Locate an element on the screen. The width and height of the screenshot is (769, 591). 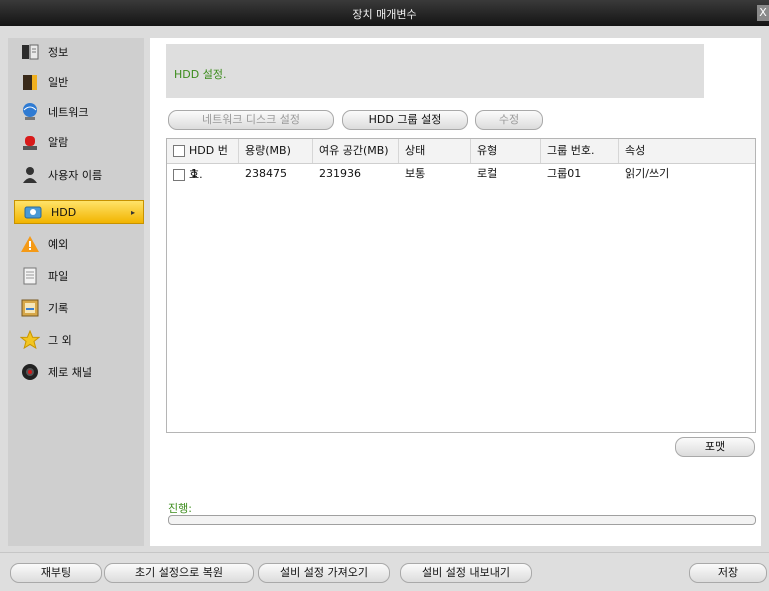
sidebar-item-label: HDD is located at coordinates (64, 212).